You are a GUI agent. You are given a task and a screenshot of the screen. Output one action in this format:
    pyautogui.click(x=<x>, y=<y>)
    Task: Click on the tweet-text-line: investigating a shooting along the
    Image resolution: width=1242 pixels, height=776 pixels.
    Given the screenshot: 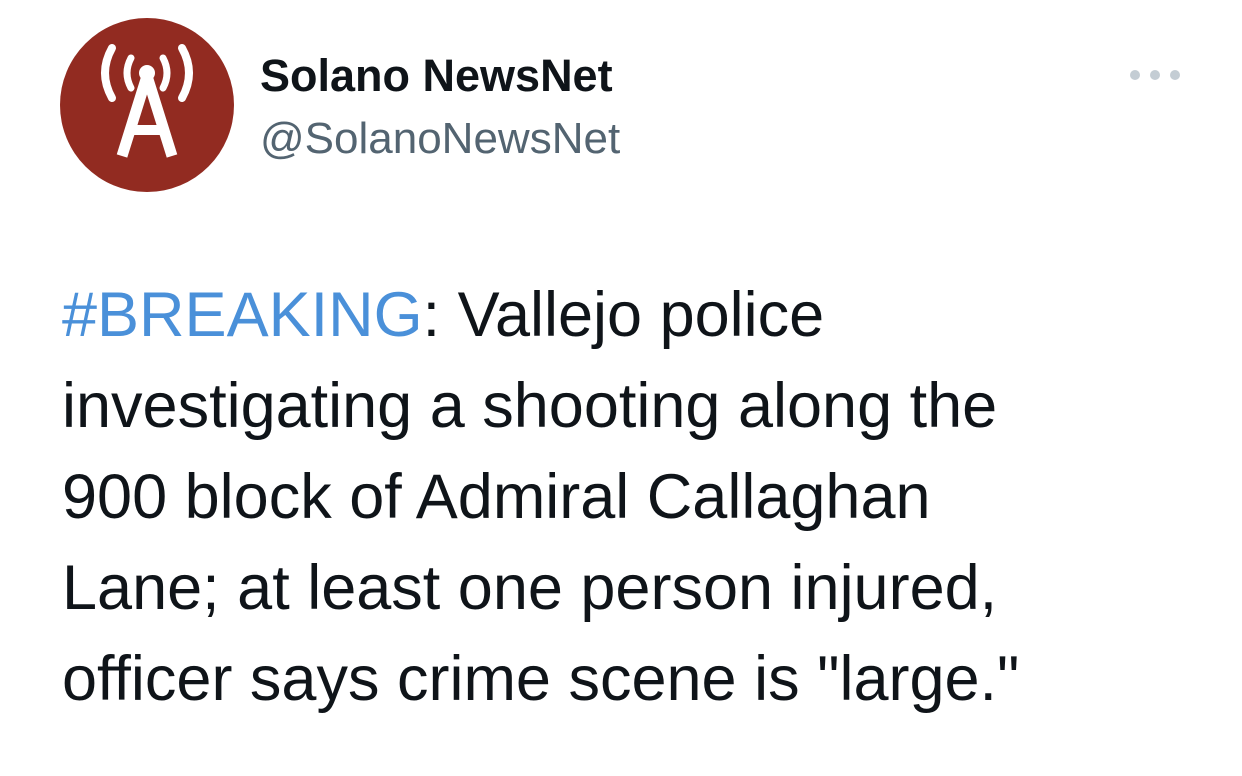 What is the action you would take?
    pyautogui.click(x=530, y=406)
    